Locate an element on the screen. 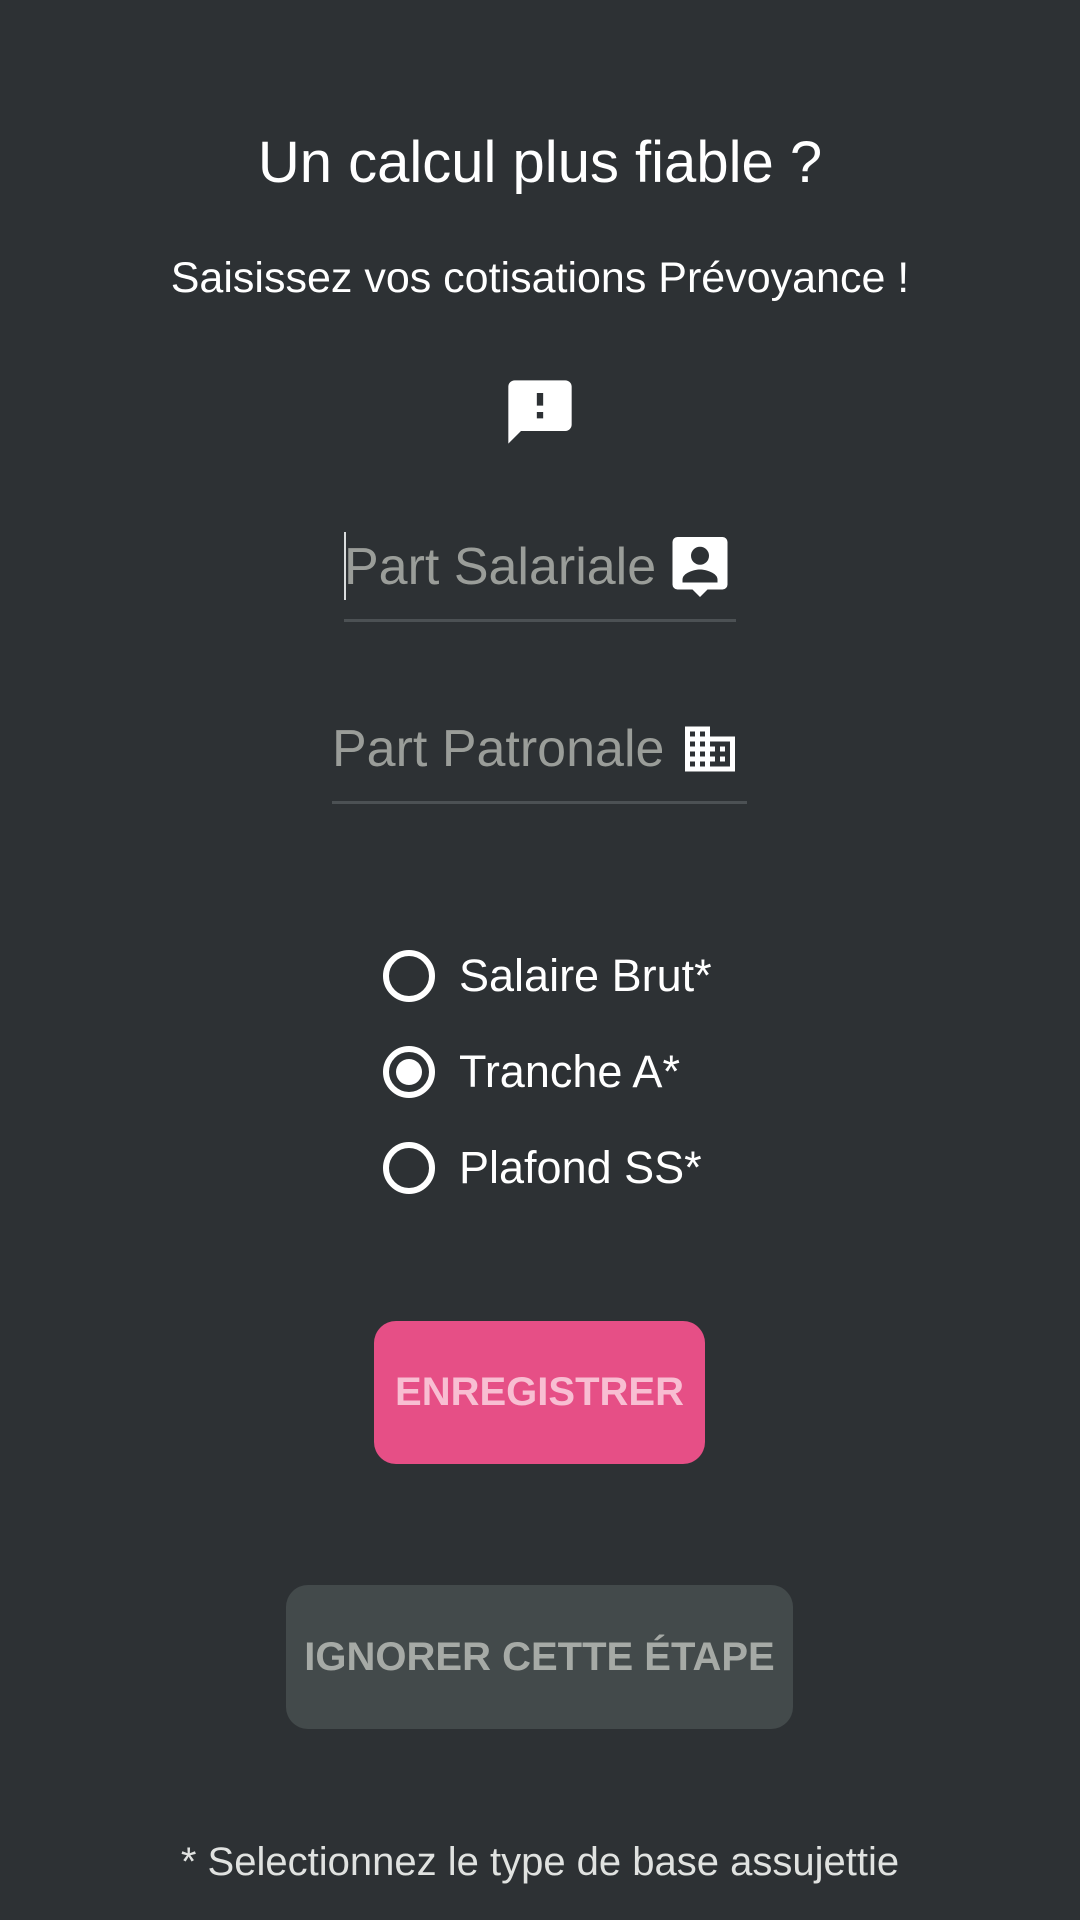  radio-label: Plafond SS* is located at coordinates (580, 1167).